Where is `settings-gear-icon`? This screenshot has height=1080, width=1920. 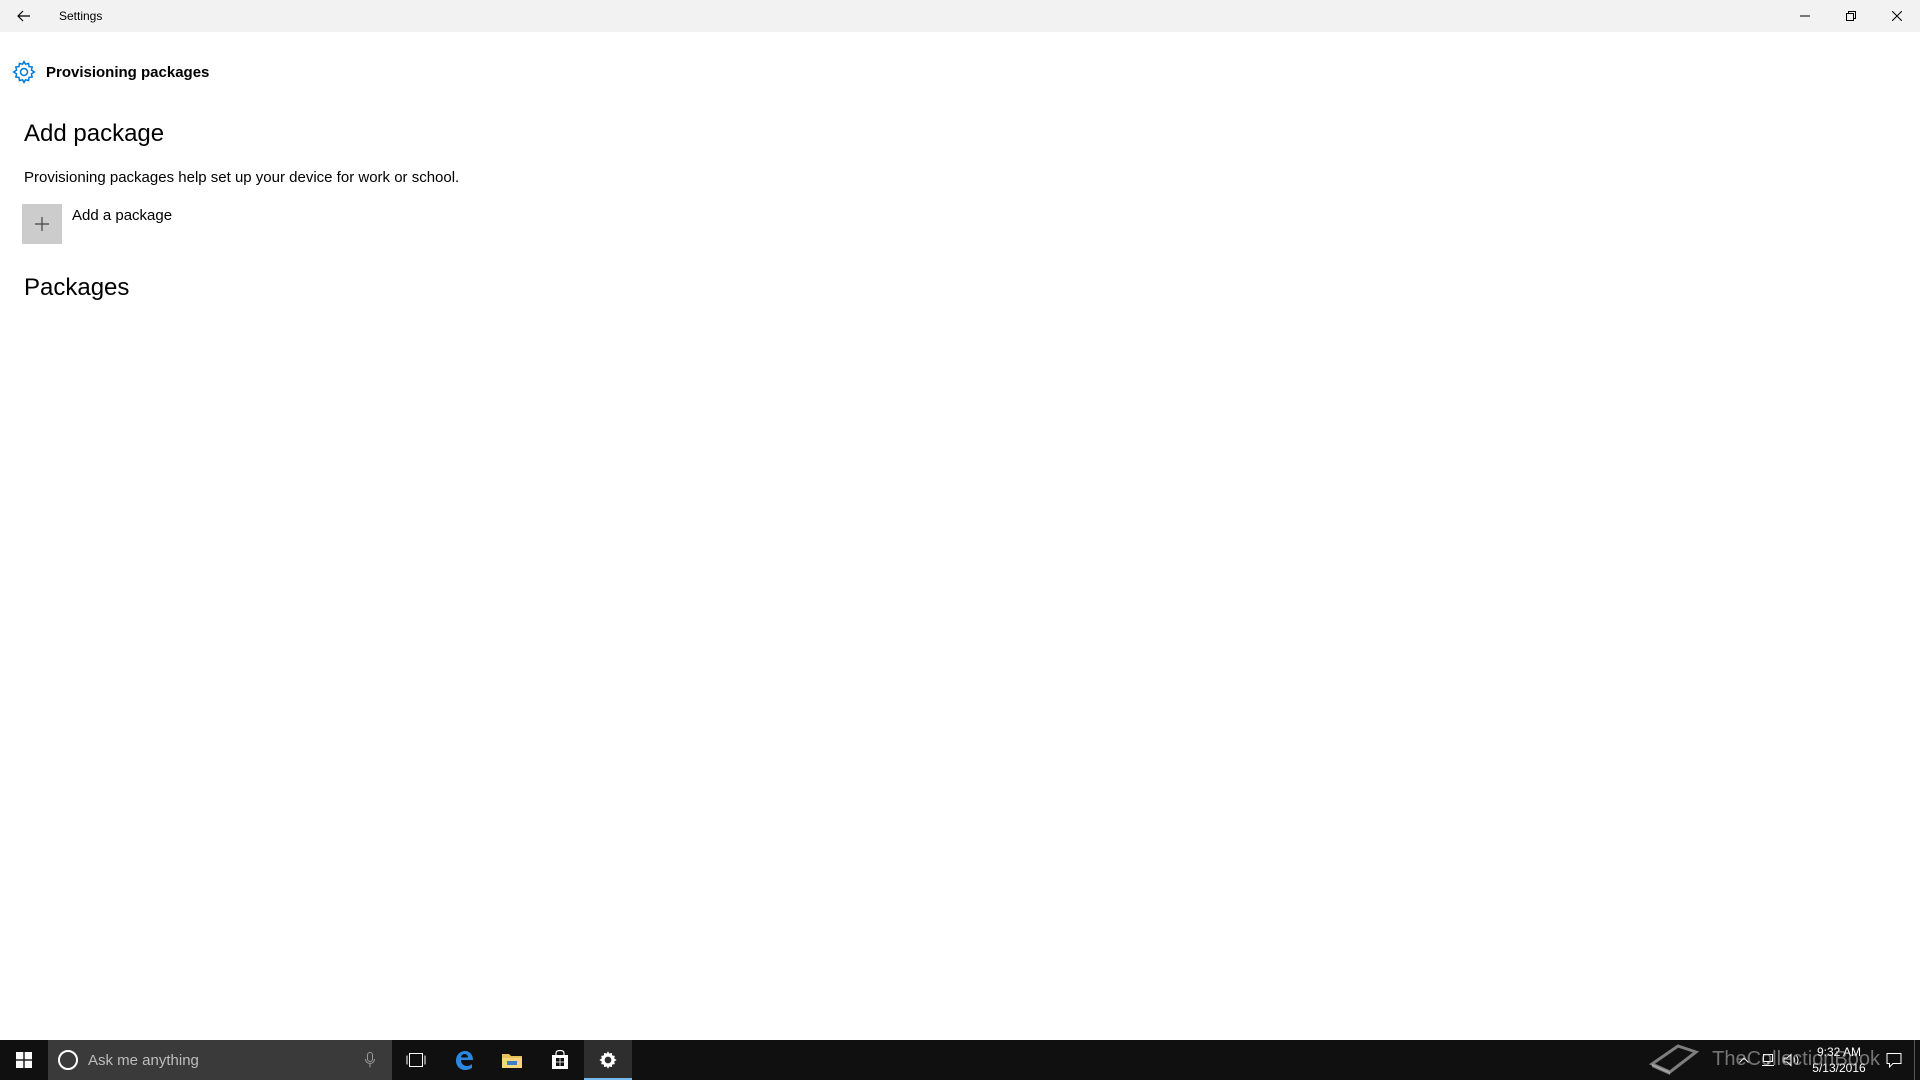
settings-gear-icon is located at coordinates (608, 1060).